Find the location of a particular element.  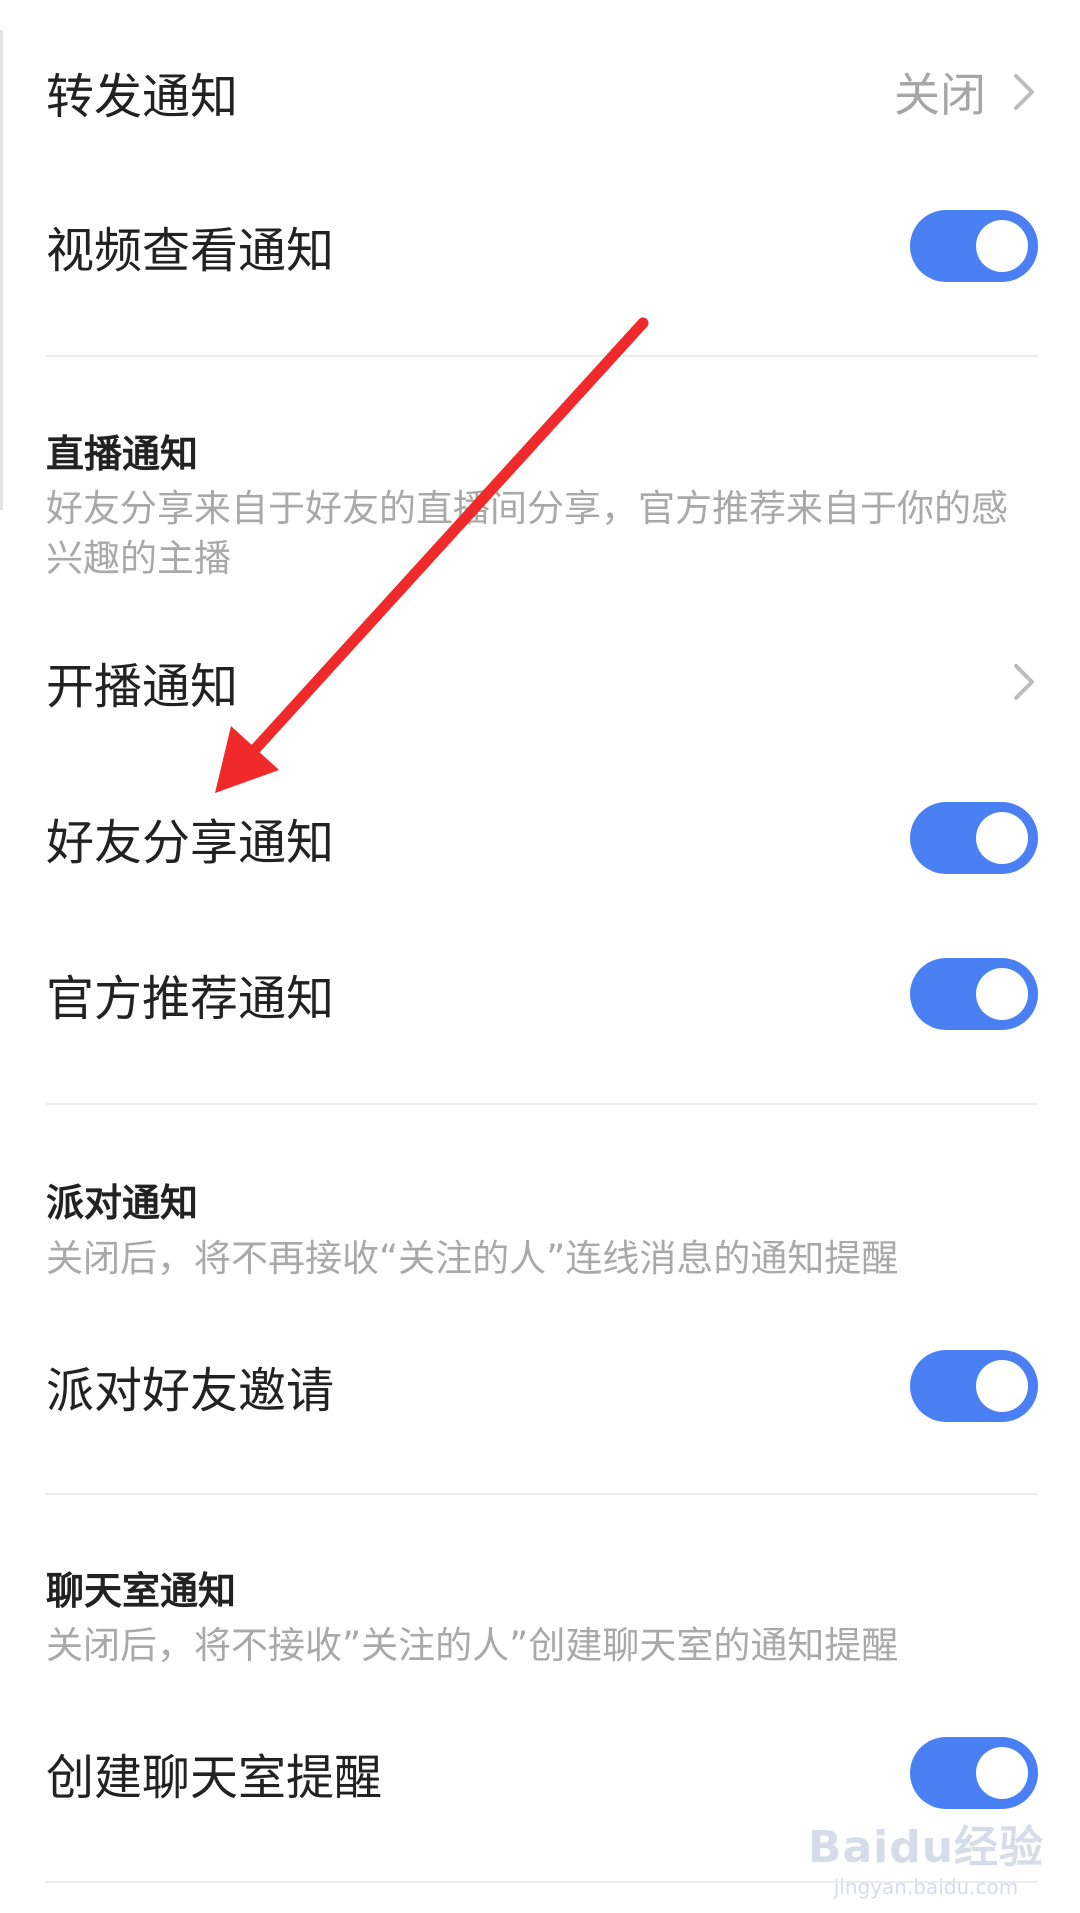

party-friend-invite-label: 派对好友邀请 is located at coordinates (190, 1391).